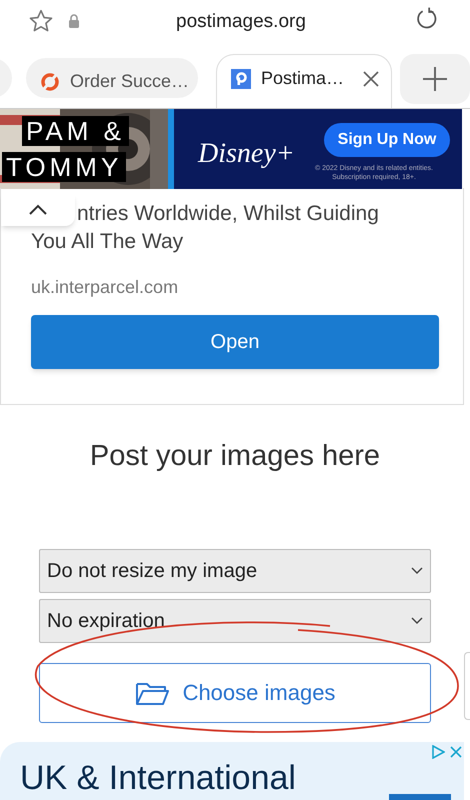 The image size is (470, 800). I want to click on chevron-up-icon, so click(38, 210).